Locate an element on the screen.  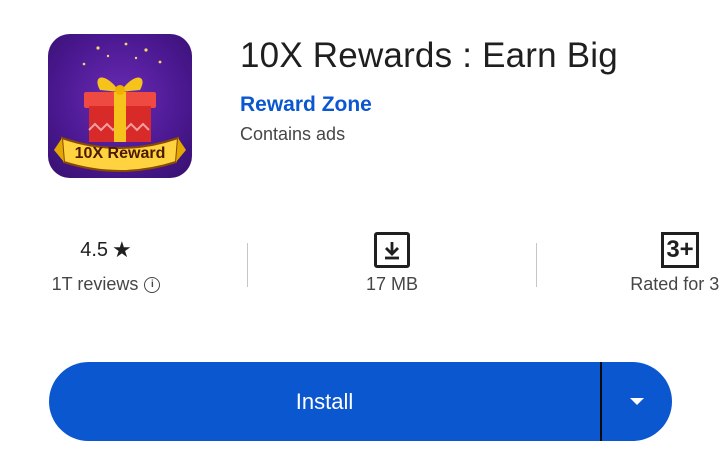
developer-link: Reward Zone is located at coordinates (306, 105).